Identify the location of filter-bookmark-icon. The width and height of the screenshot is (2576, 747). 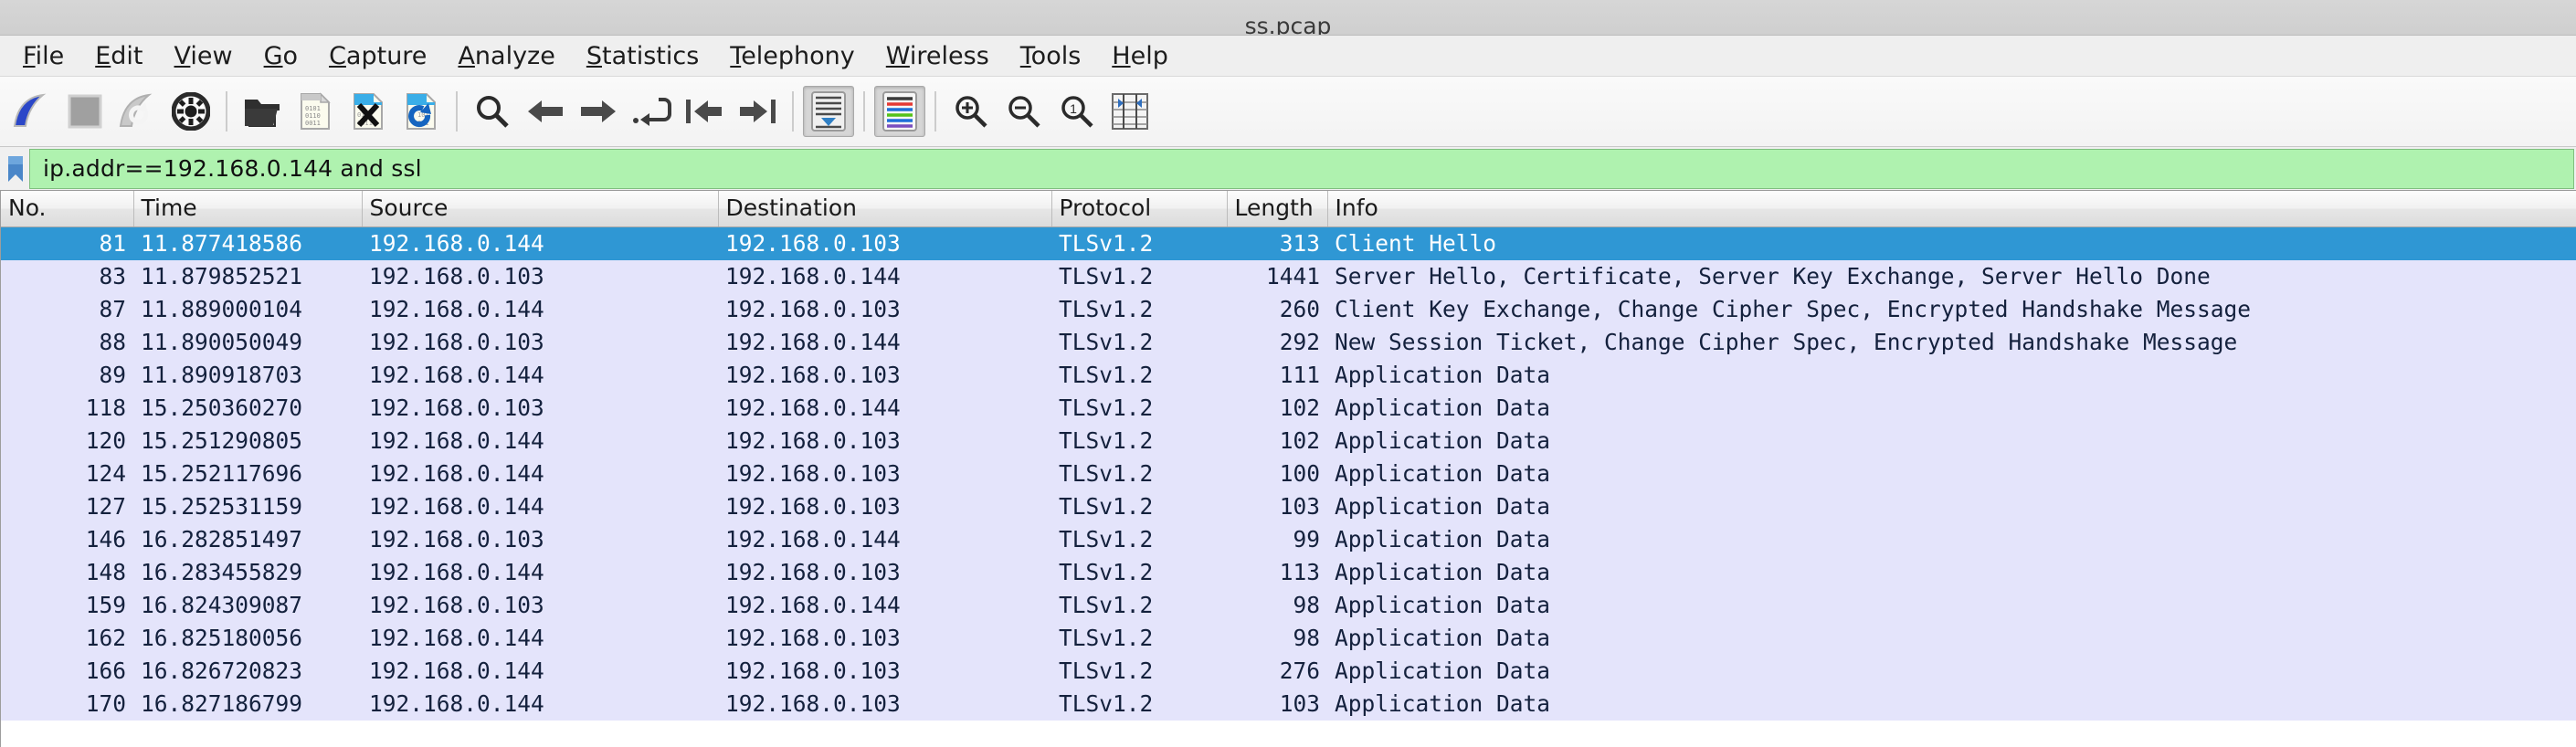
(15, 169).